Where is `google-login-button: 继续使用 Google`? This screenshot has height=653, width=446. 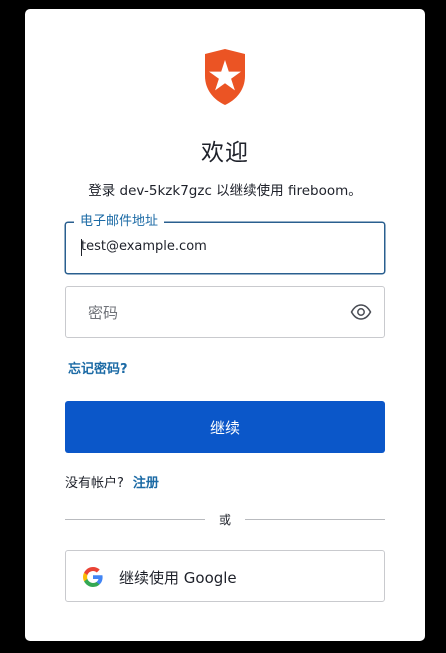 google-login-button: 继续使用 Google is located at coordinates (225, 576).